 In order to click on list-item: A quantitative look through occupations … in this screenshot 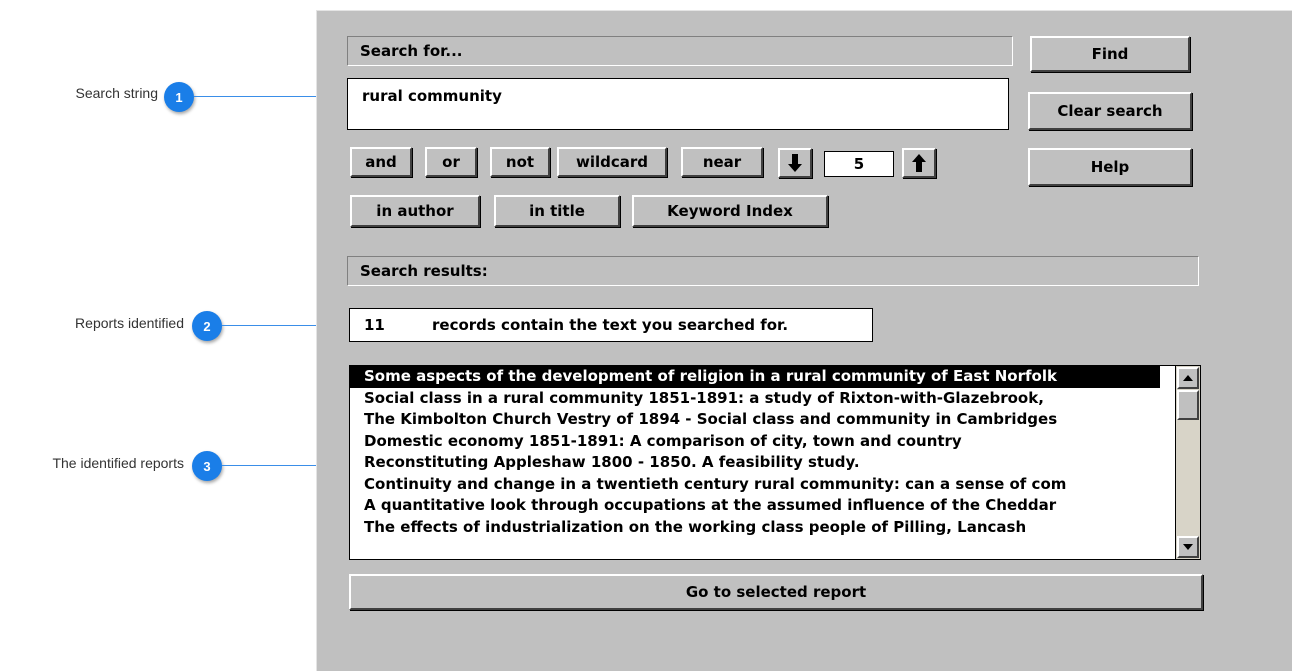, I will do `click(755, 506)`.